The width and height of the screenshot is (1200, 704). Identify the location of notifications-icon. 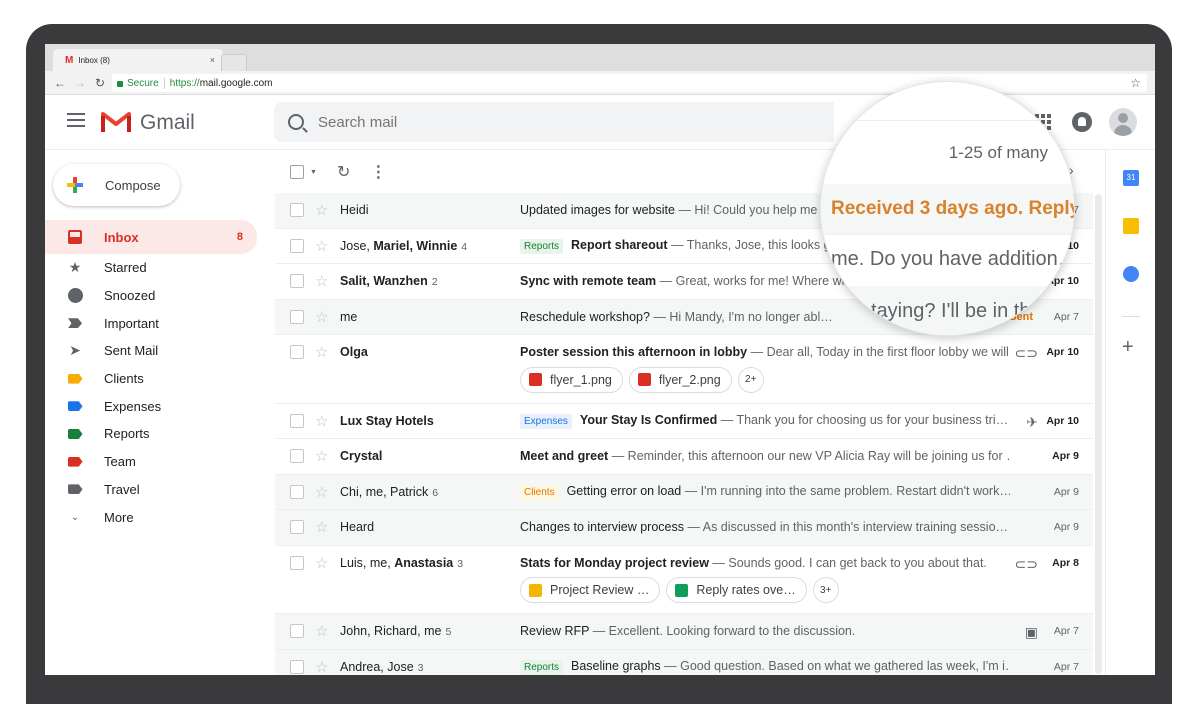
(1082, 122).